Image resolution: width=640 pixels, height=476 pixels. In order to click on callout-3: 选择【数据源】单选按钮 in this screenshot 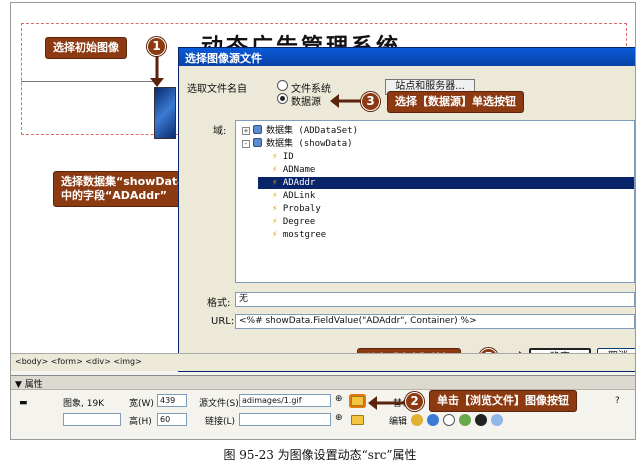, I will do `click(455, 102)`.